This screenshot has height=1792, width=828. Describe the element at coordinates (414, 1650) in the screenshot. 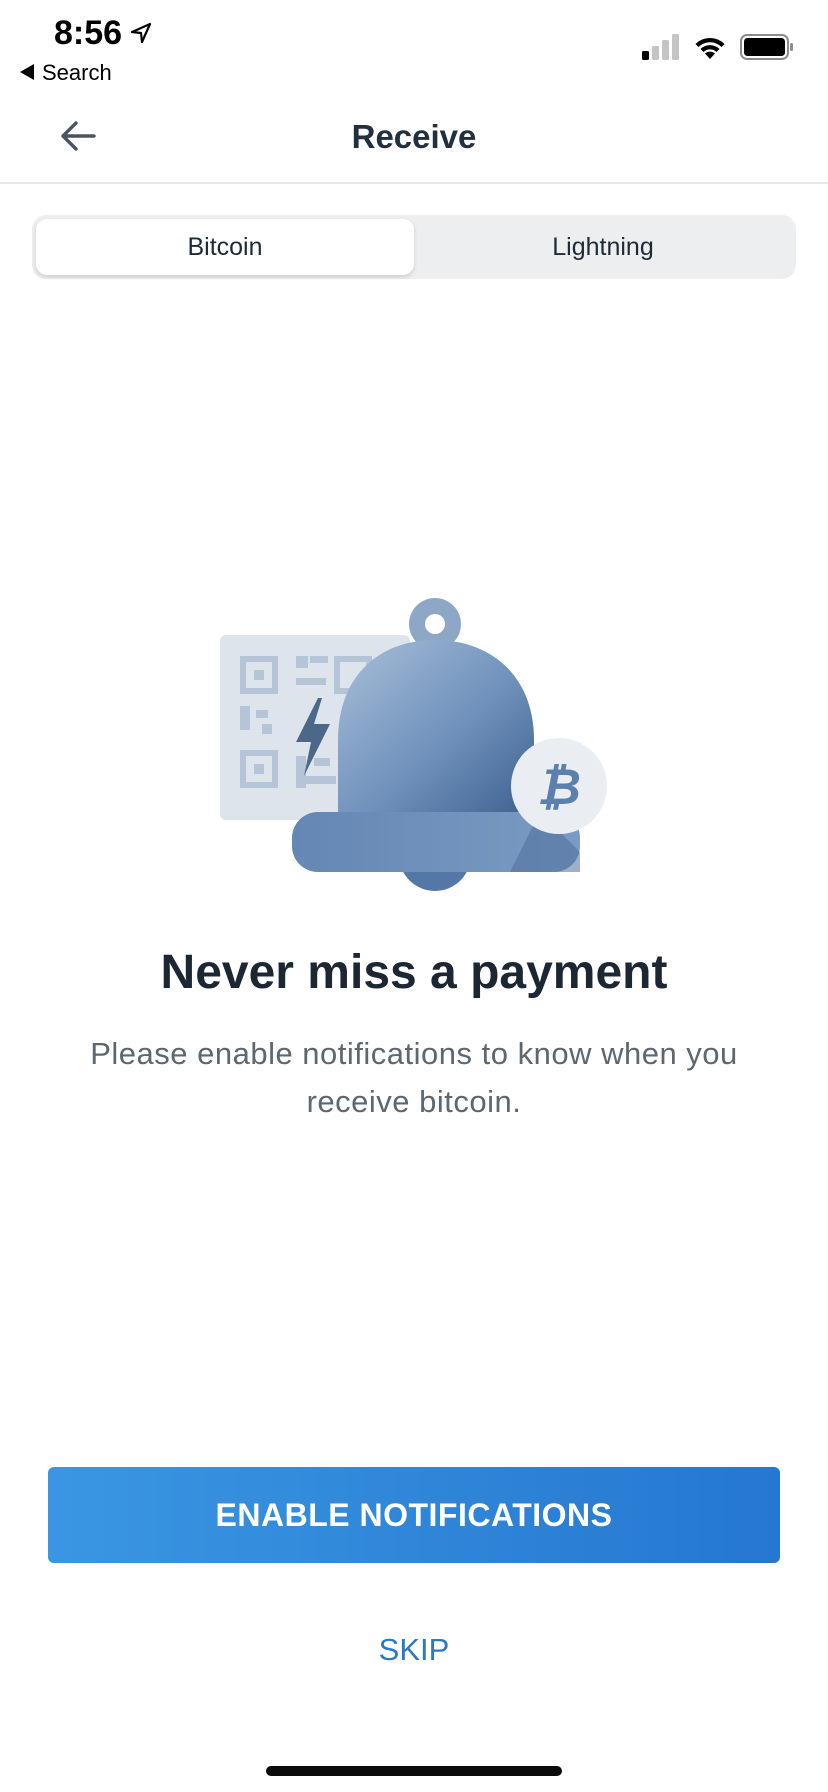

I see `skip-button: SKIP` at that location.